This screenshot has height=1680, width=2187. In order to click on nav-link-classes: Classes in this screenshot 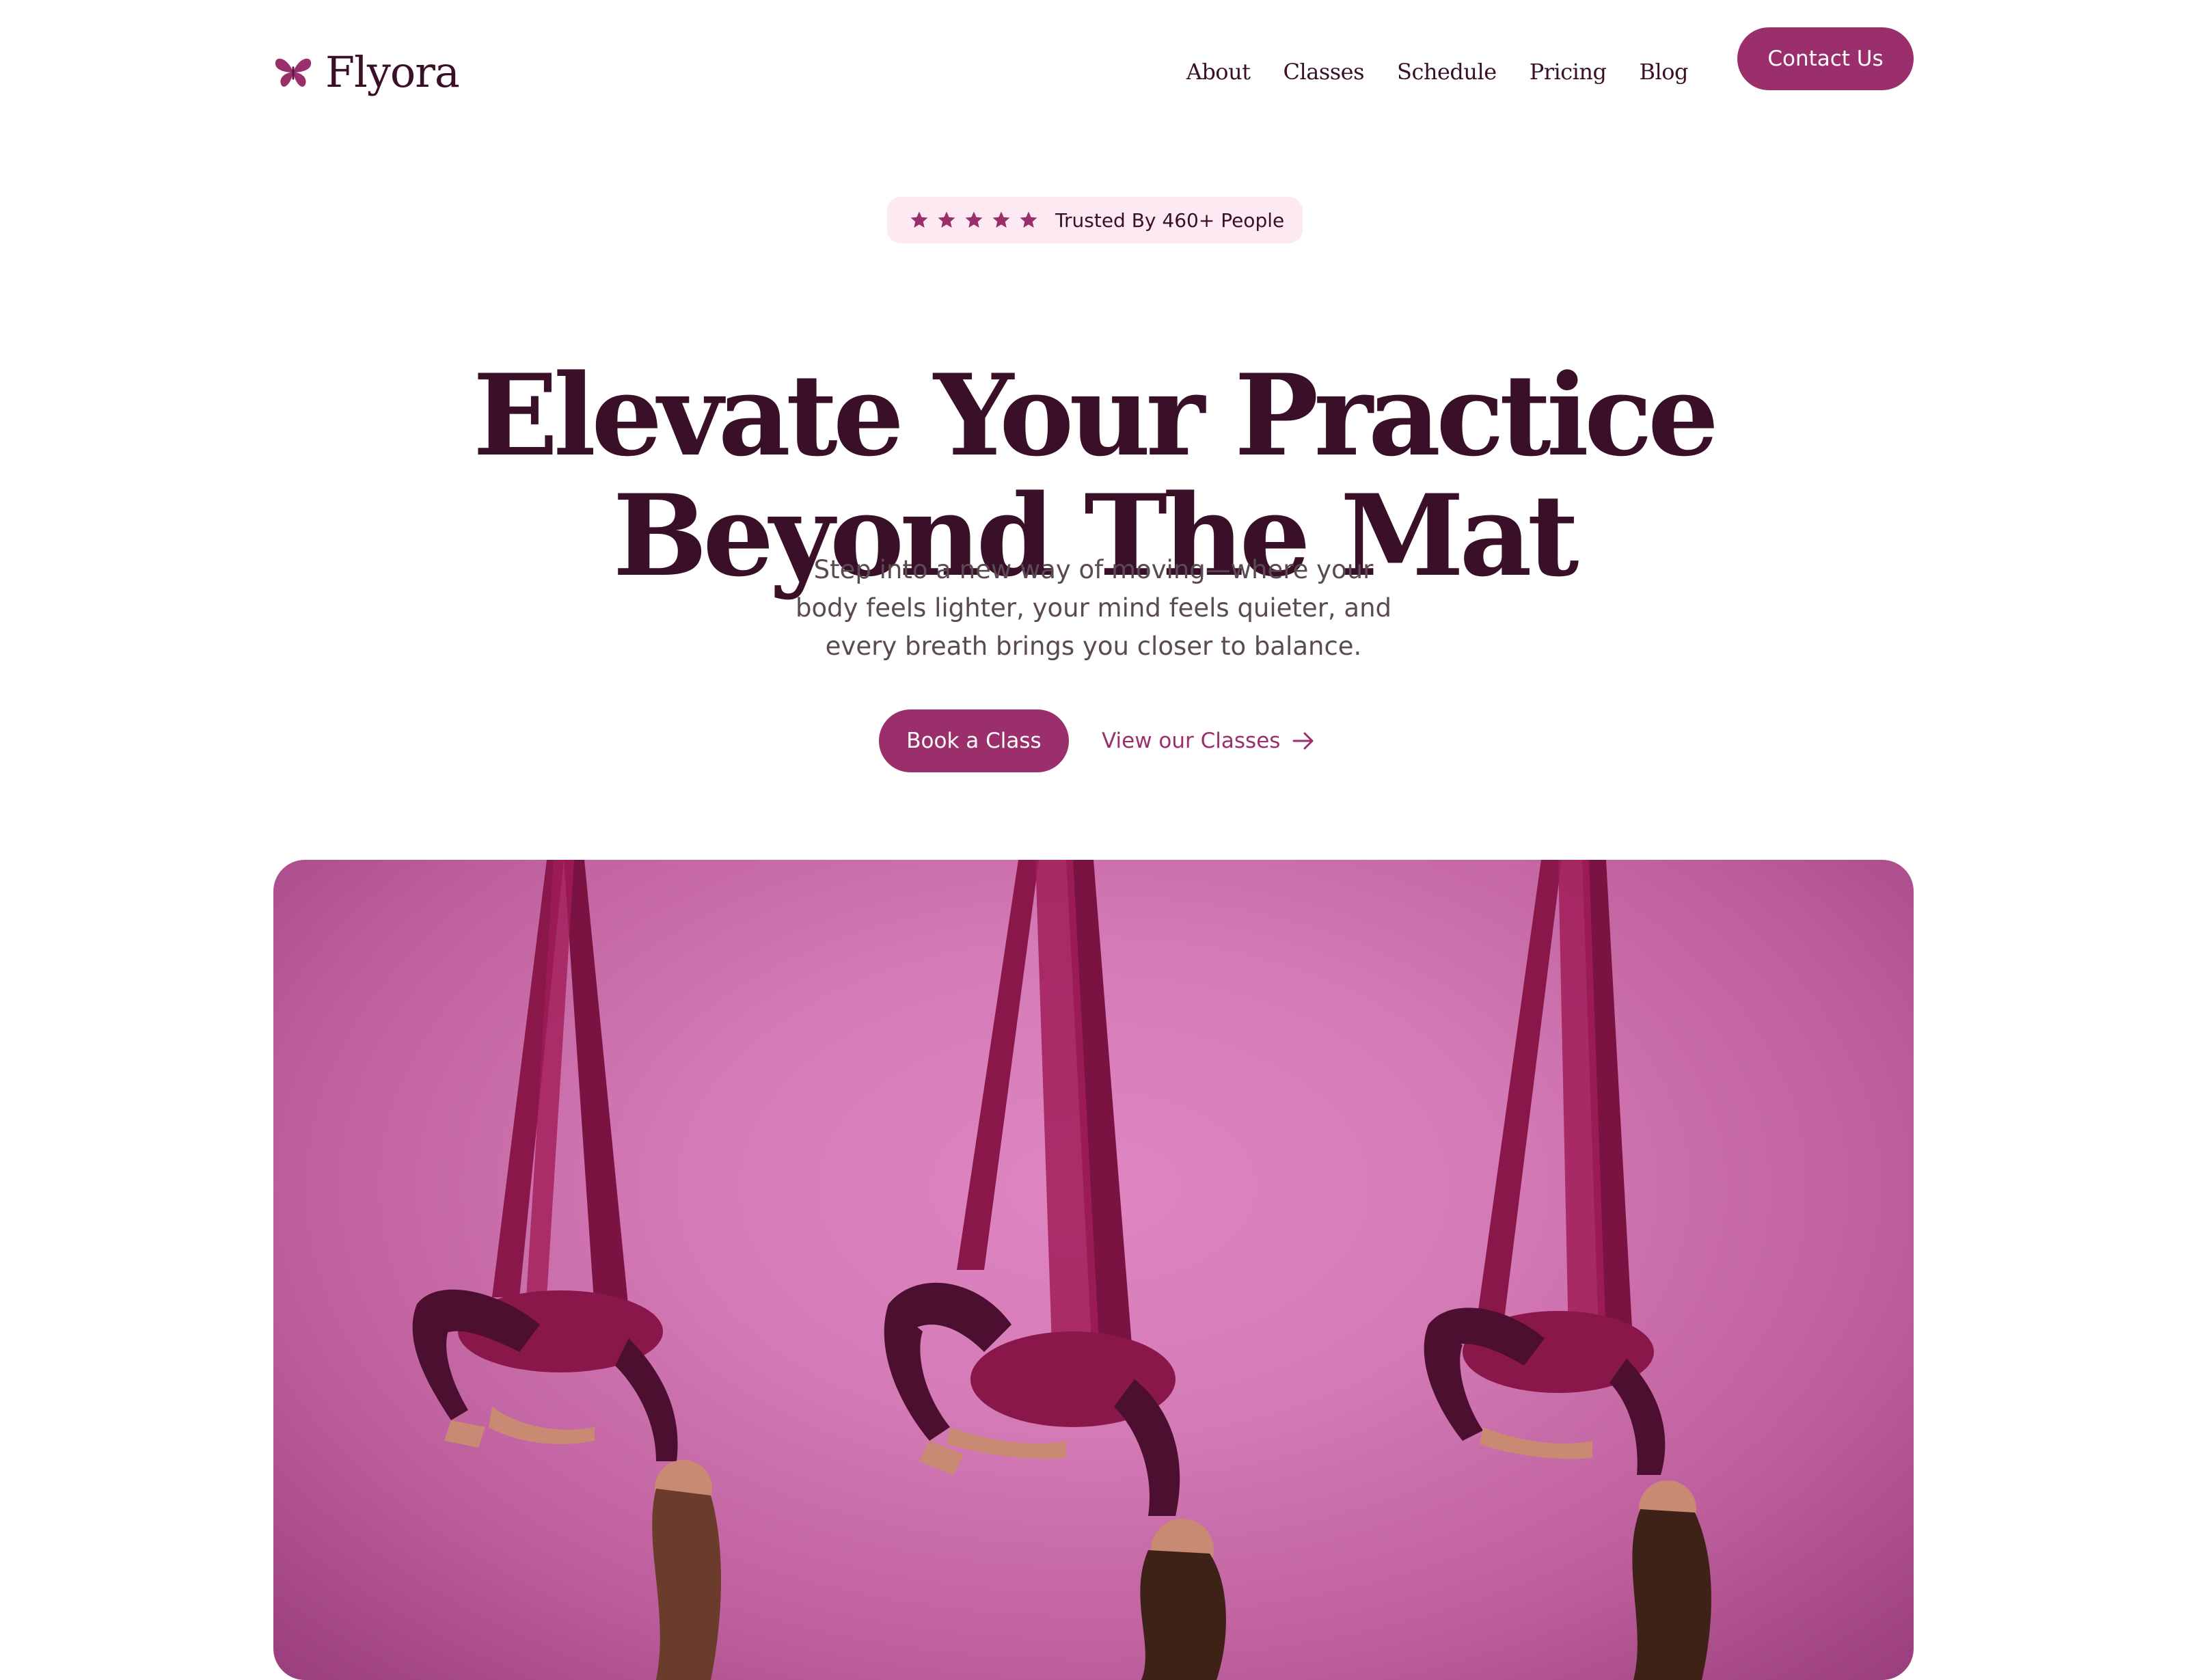, I will do `click(1324, 72)`.